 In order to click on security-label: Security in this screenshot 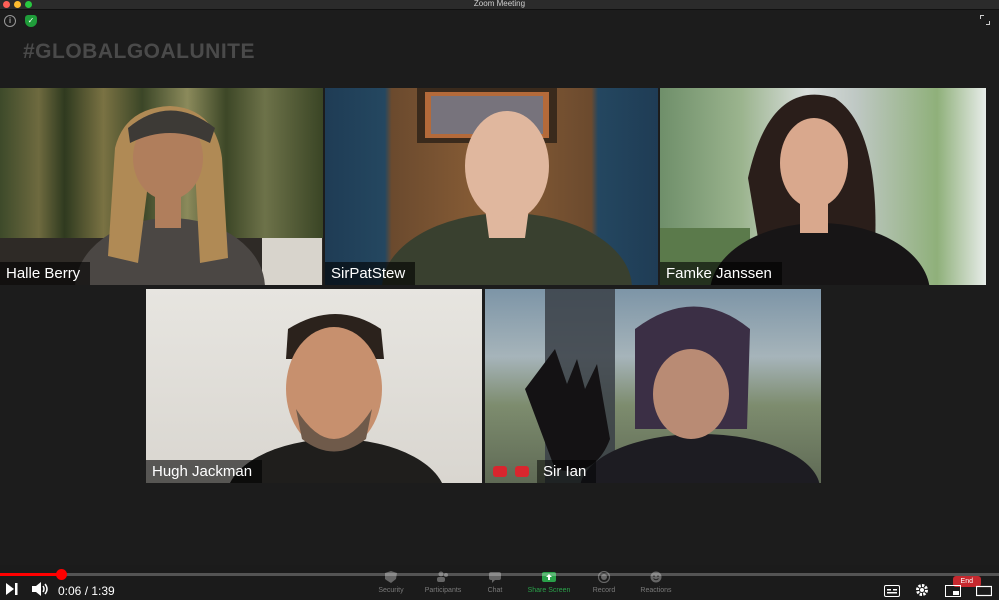, I will do `click(391, 590)`.